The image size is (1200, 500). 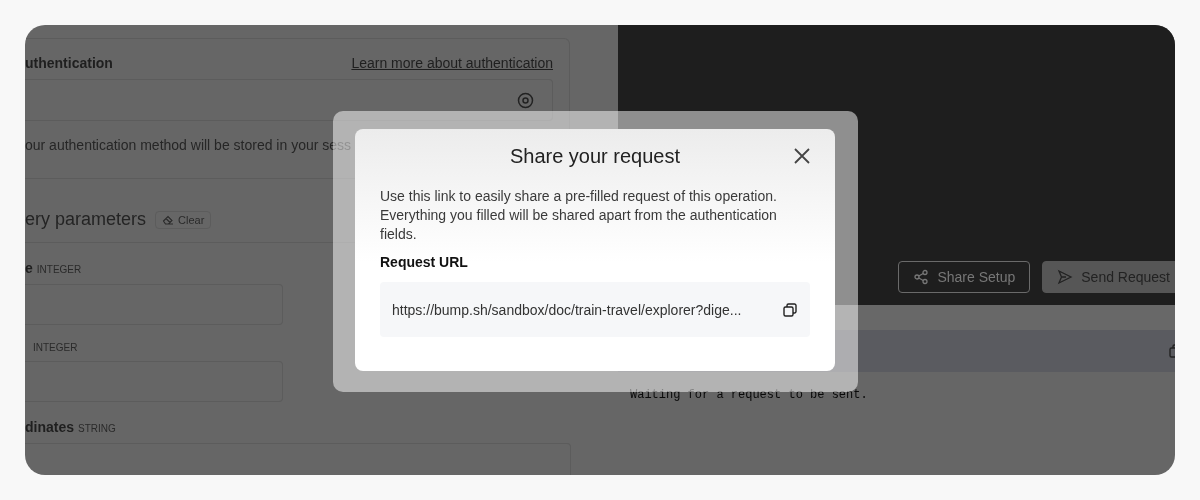 I want to click on field-label: Request URL, so click(x=424, y=262).